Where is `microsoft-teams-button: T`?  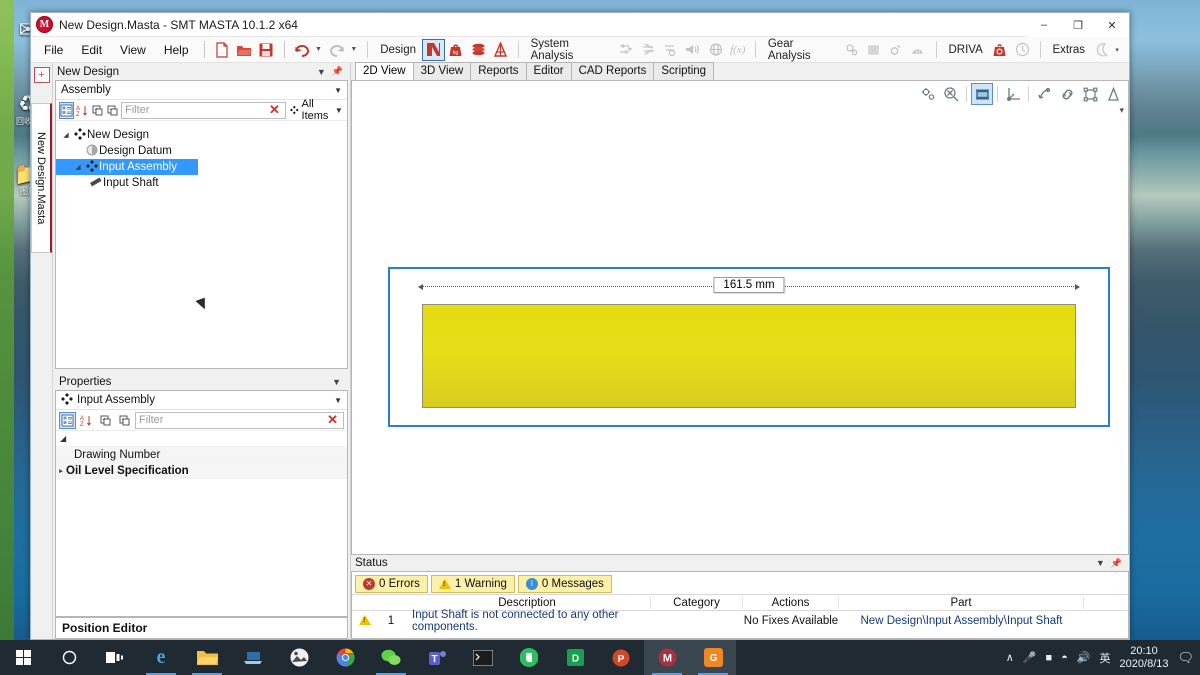
microsoft-teams-button: T is located at coordinates (437, 657).